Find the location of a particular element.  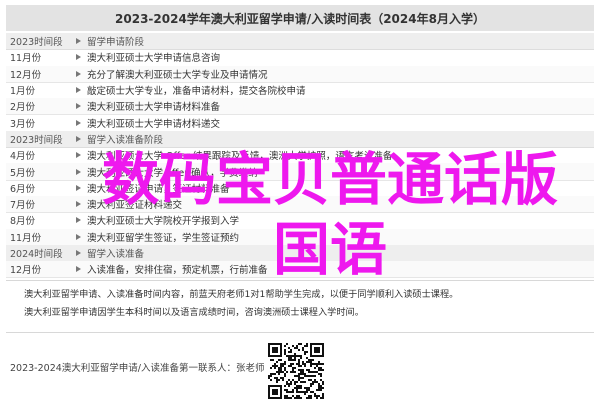

date-cell: 2024时间段 is located at coordinates (36, 255).